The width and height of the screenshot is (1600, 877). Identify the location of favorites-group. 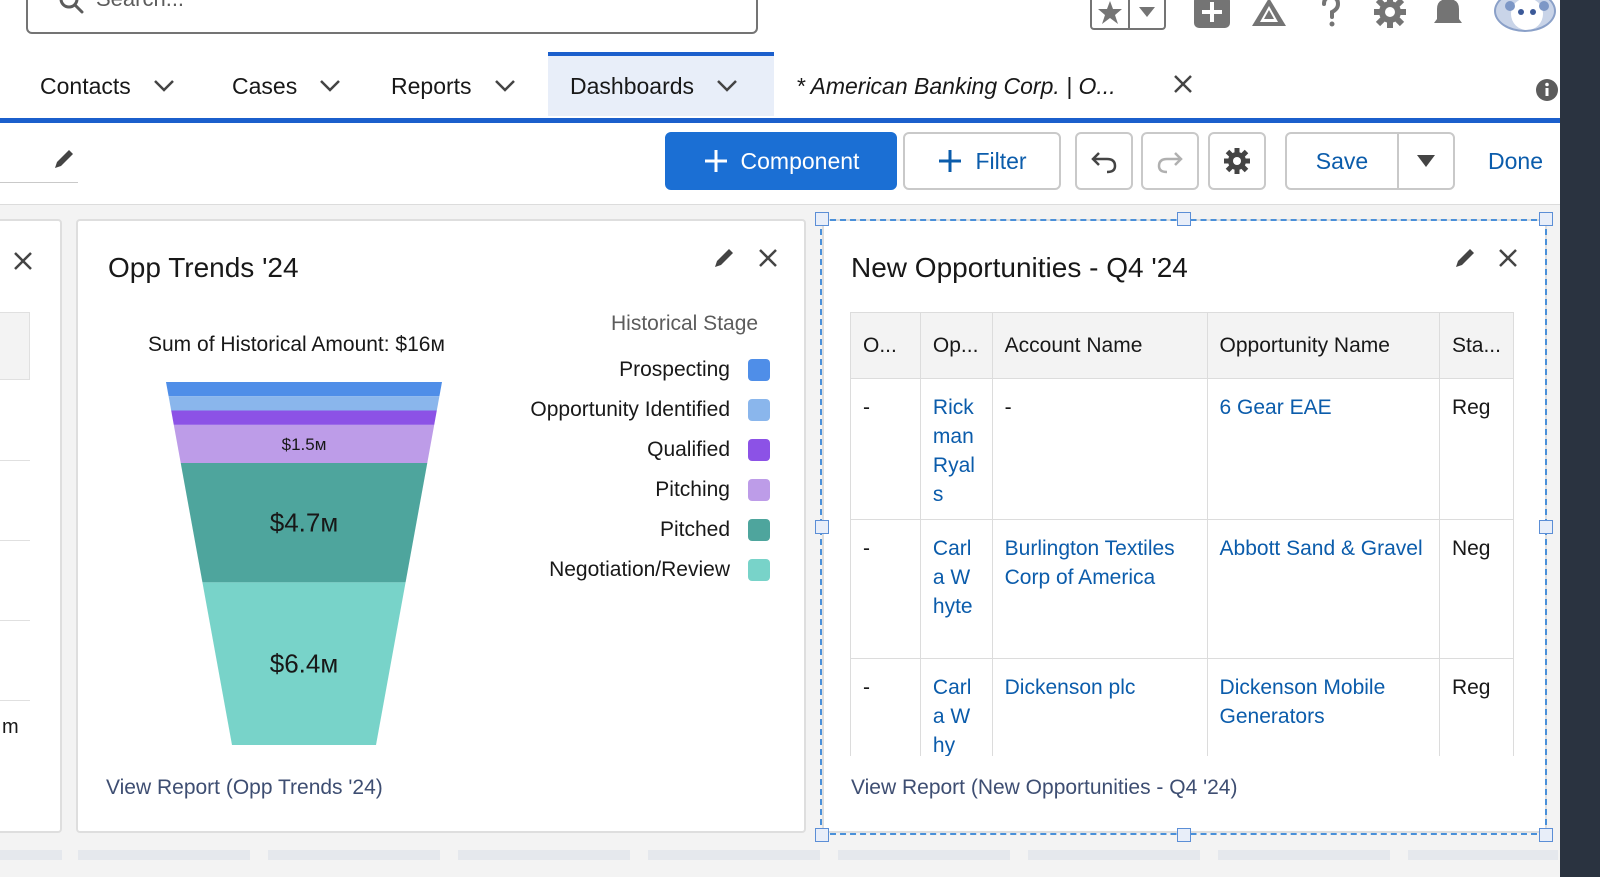
(1128, 15).